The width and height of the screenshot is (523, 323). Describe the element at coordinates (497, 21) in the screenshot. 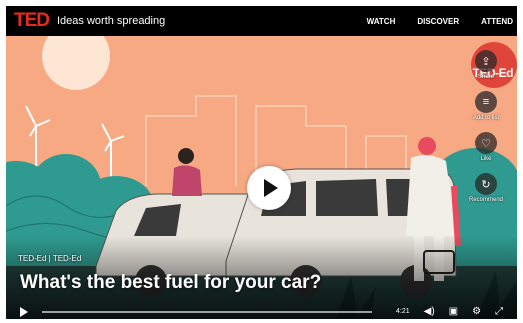

I see `nav-attend: ATTEND` at that location.